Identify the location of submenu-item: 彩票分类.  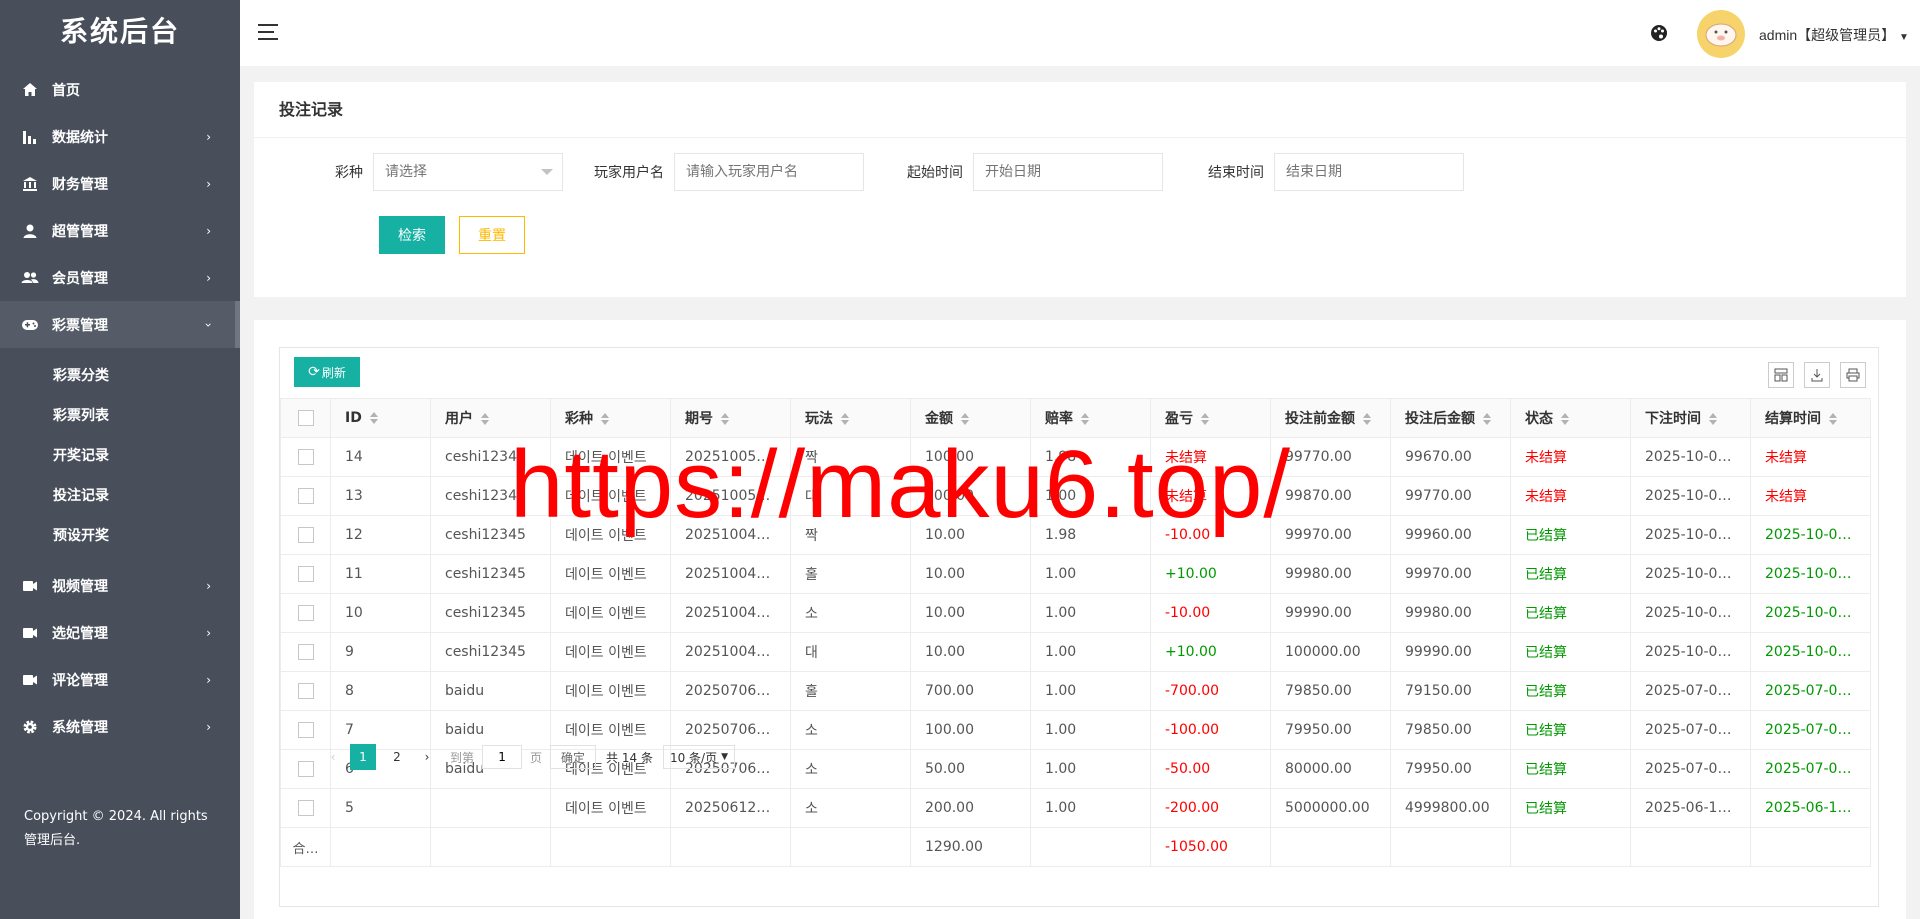
(120, 376).